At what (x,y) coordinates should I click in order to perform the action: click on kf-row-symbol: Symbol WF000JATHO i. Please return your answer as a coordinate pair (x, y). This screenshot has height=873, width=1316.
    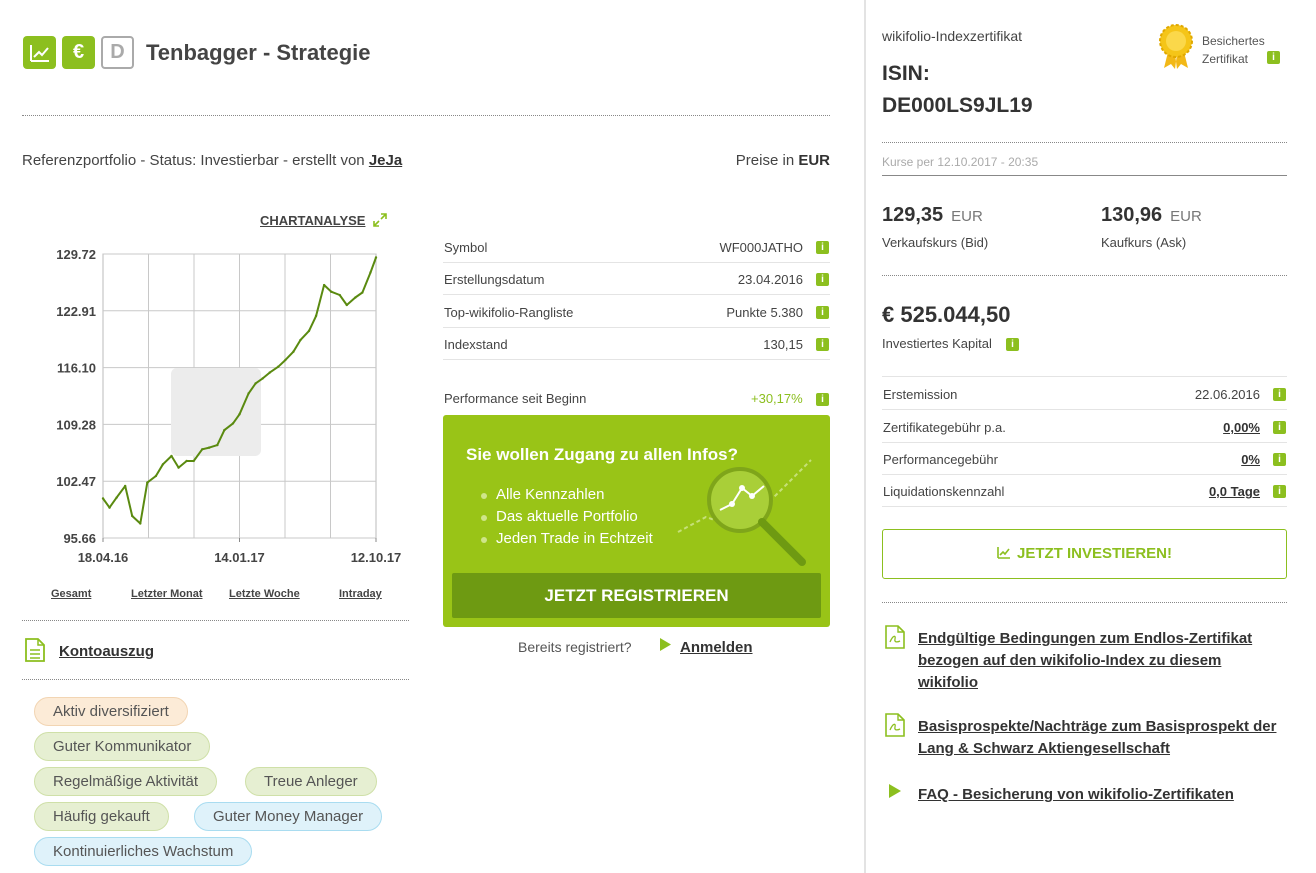
    Looking at the image, I should click on (636, 247).